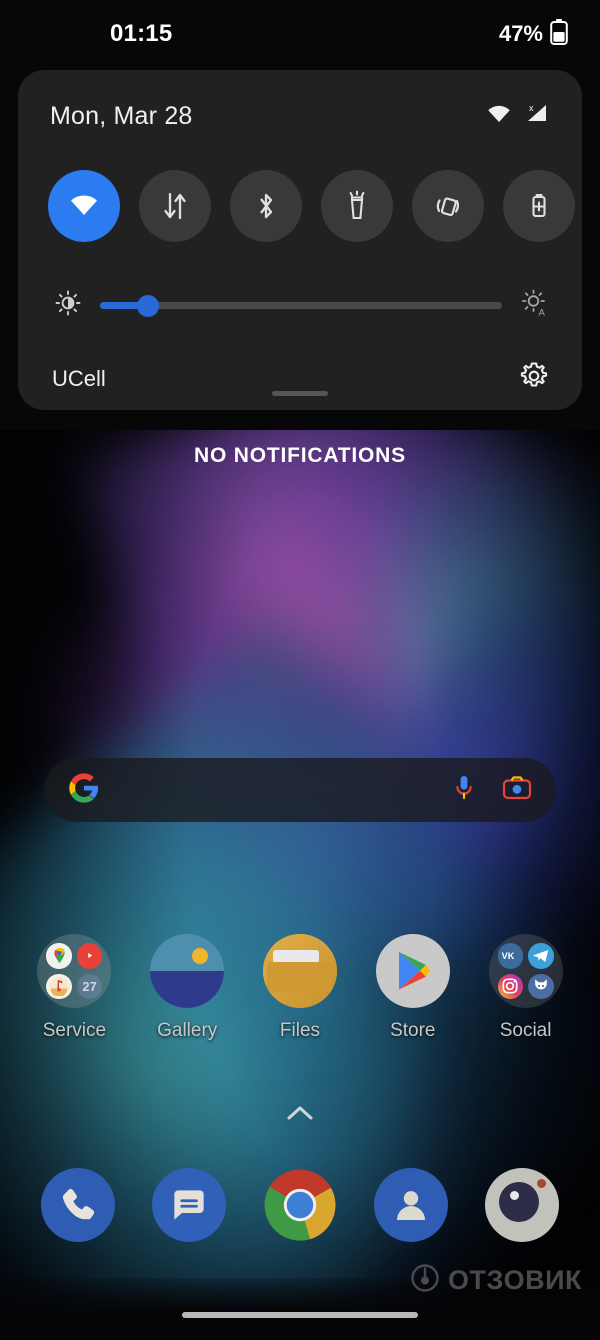 This screenshot has height=1340, width=600. Describe the element at coordinates (59, 956) in the screenshot. I see `maps-icon` at that location.